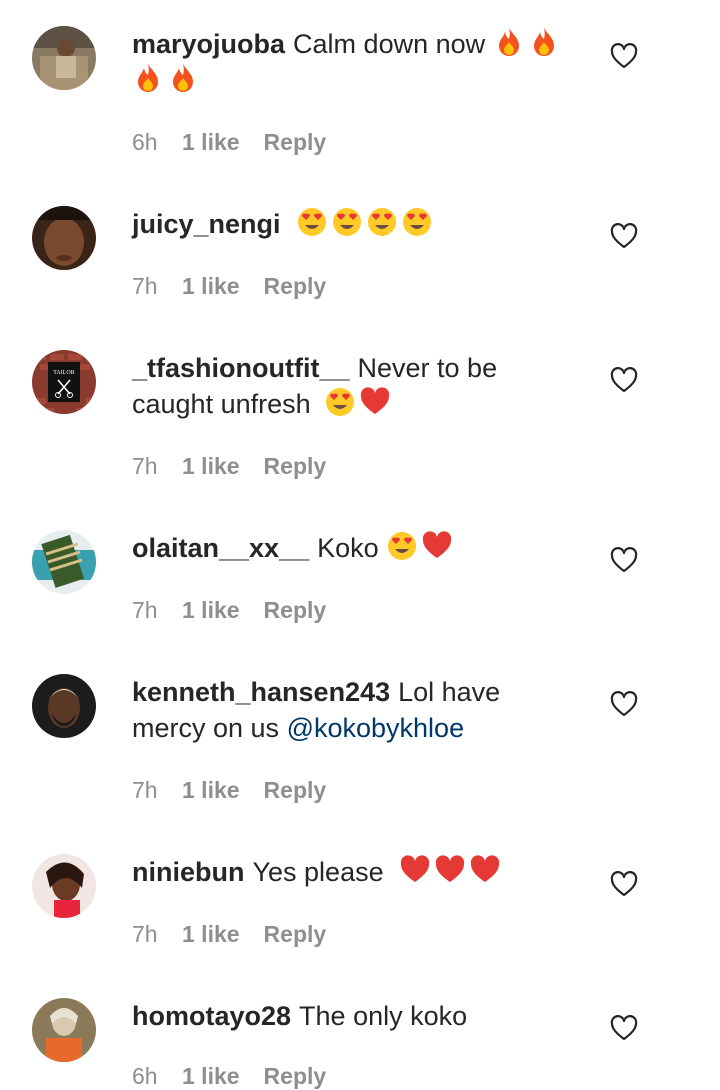 This screenshot has height=1090, width=720. What do you see at coordinates (352, 62) in the screenshot?
I see `comment-text: maryojuoba Calm down now` at bounding box center [352, 62].